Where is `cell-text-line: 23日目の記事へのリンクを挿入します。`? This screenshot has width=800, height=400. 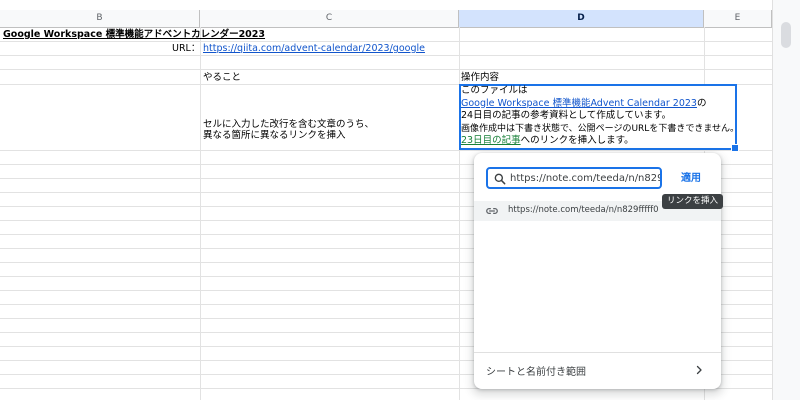
cell-text-line: 23日目の記事へのリンクを挿入します。 is located at coordinates (598, 141).